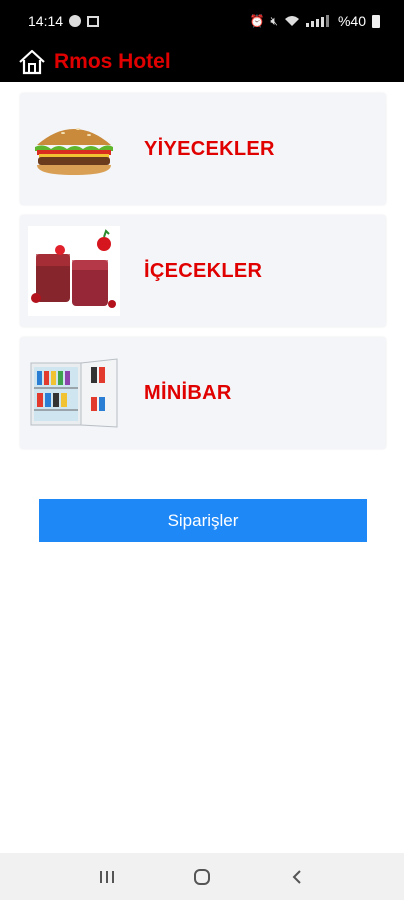 This screenshot has height=900, width=404. I want to click on status-bar: 14:14 ⏰ 🔇︎ %40, so click(202, 21).